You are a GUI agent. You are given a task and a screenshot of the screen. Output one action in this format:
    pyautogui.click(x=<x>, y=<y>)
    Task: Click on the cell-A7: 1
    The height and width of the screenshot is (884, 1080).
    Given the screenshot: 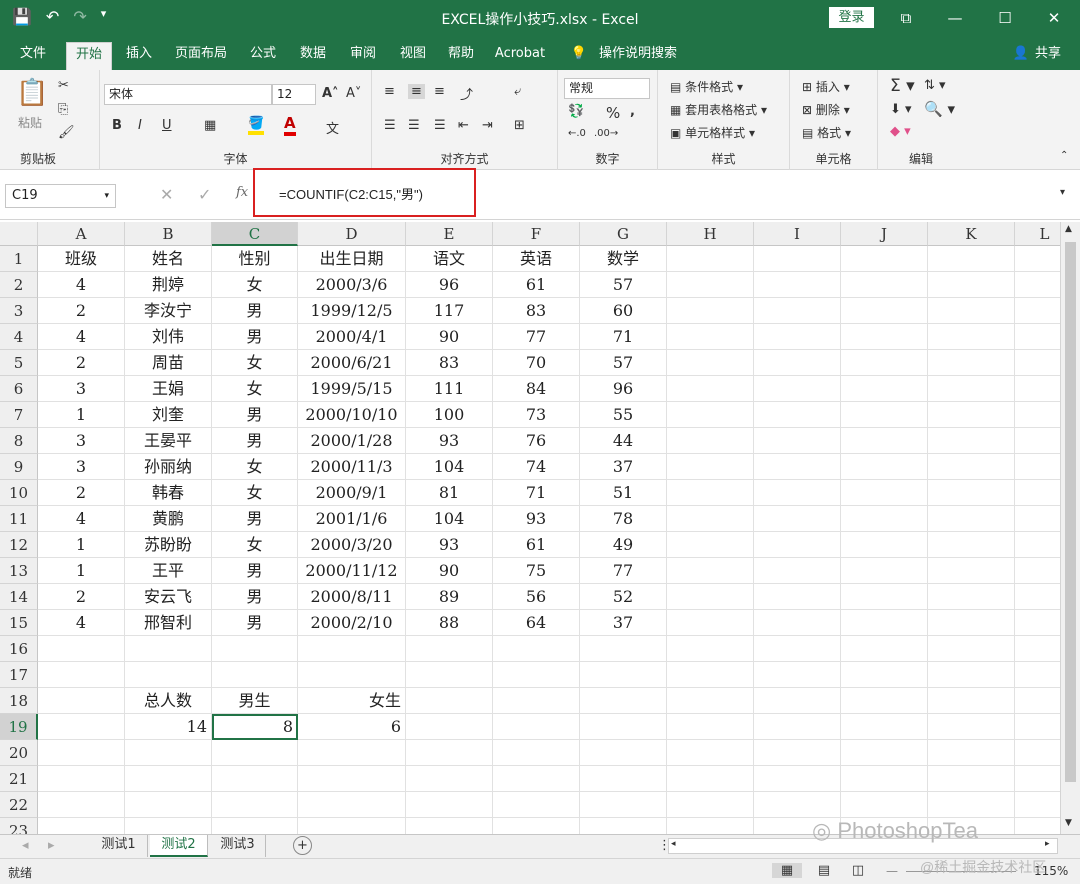 What is the action you would take?
    pyautogui.click(x=81, y=415)
    